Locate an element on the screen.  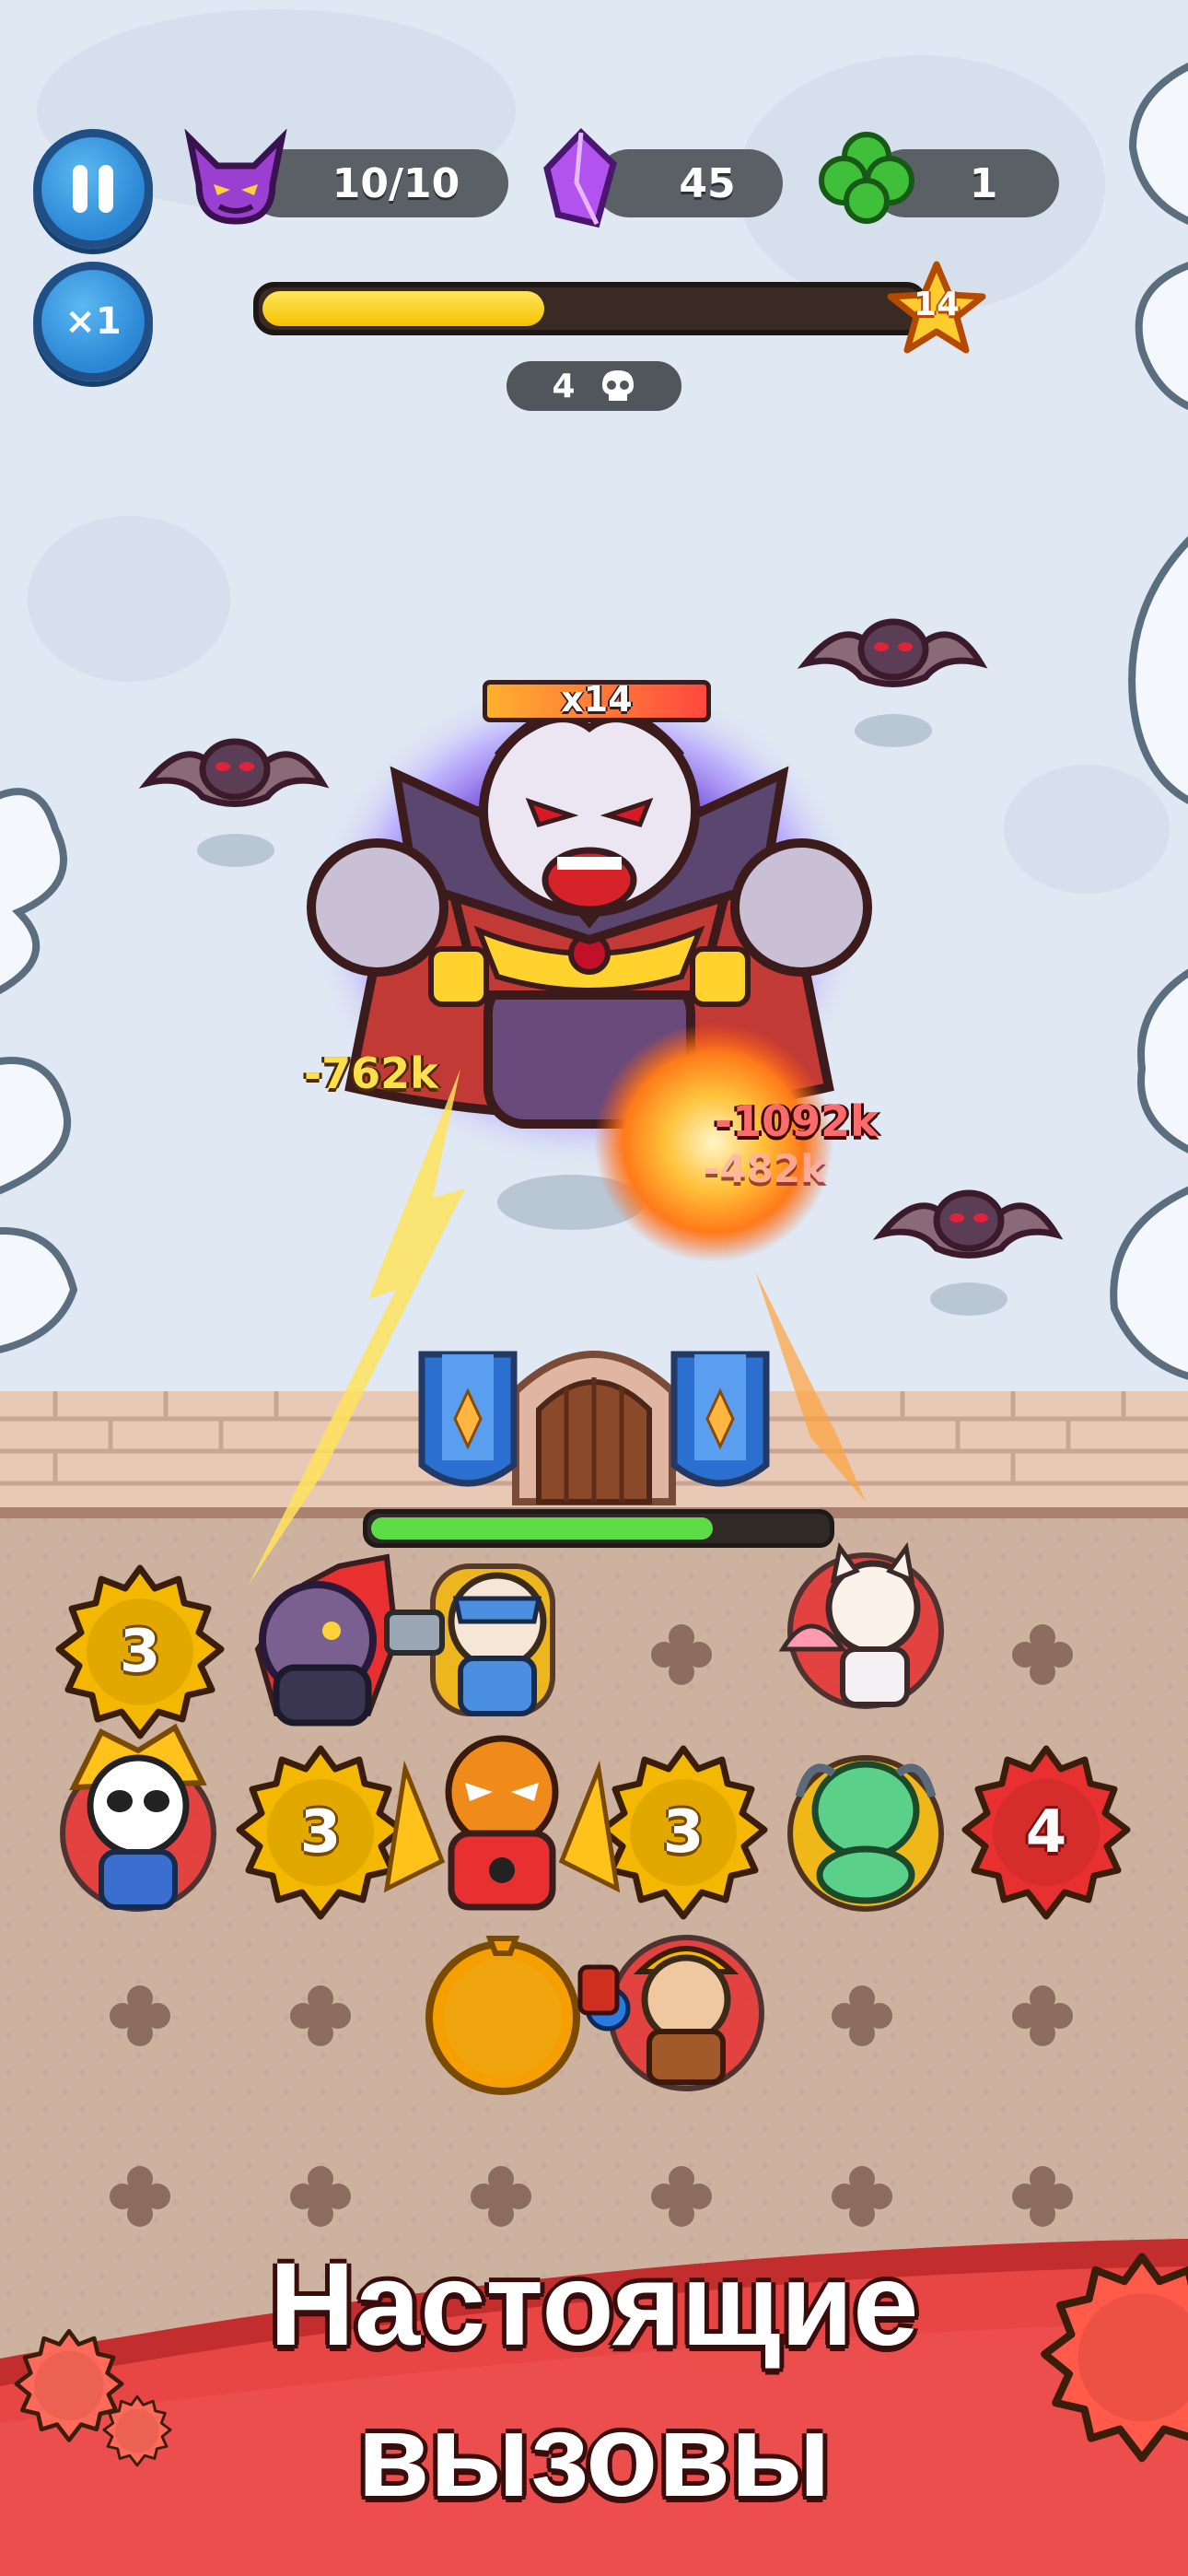
damage-number: -1092k is located at coordinates (797, 1121).